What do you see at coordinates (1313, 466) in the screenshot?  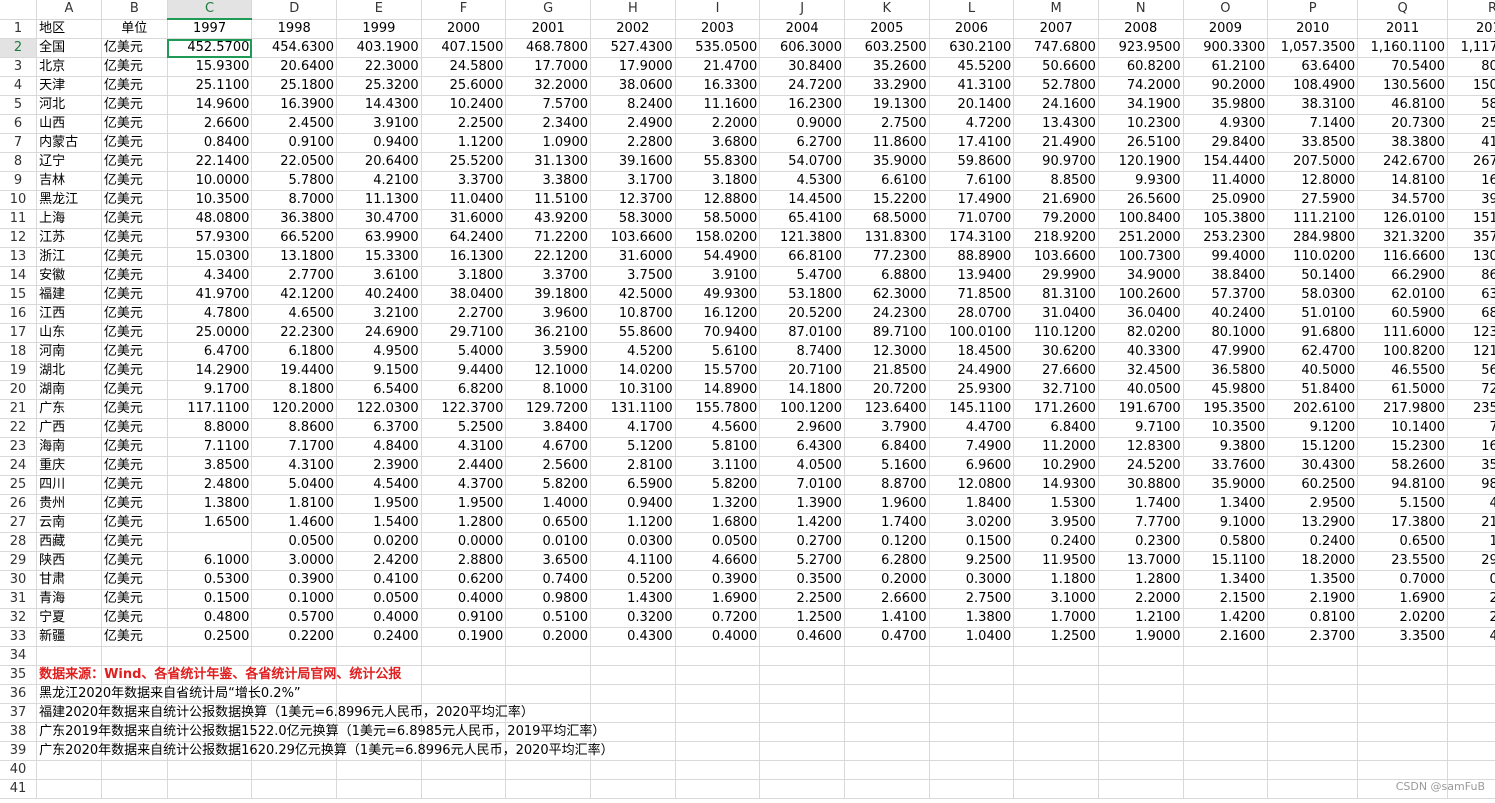 I see `value-cell: 30.4300` at bounding box center [1313, 466].